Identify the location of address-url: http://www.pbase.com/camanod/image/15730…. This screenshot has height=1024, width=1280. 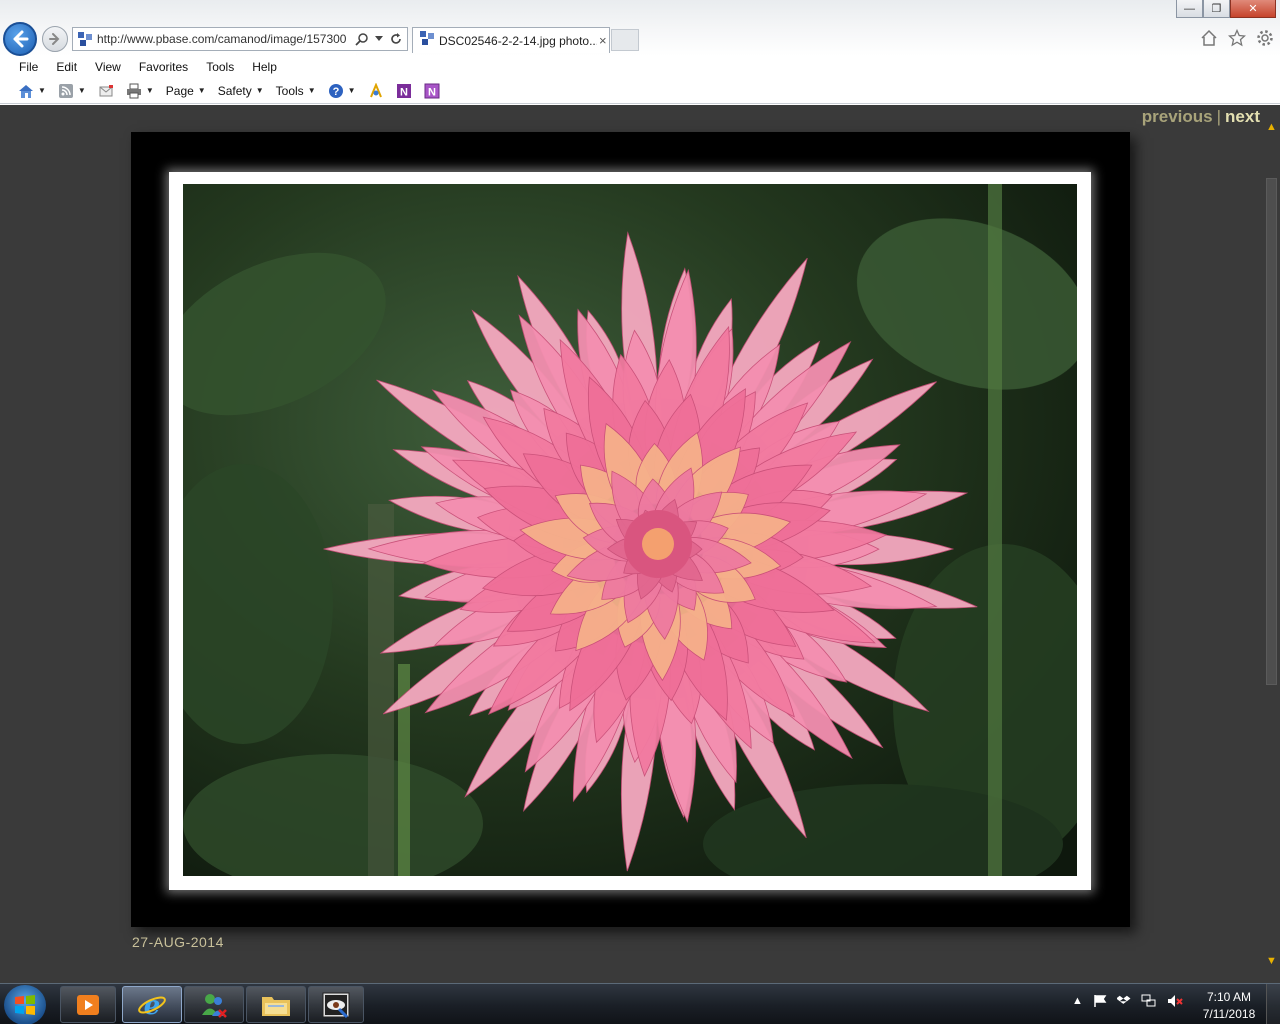
(226, 39).